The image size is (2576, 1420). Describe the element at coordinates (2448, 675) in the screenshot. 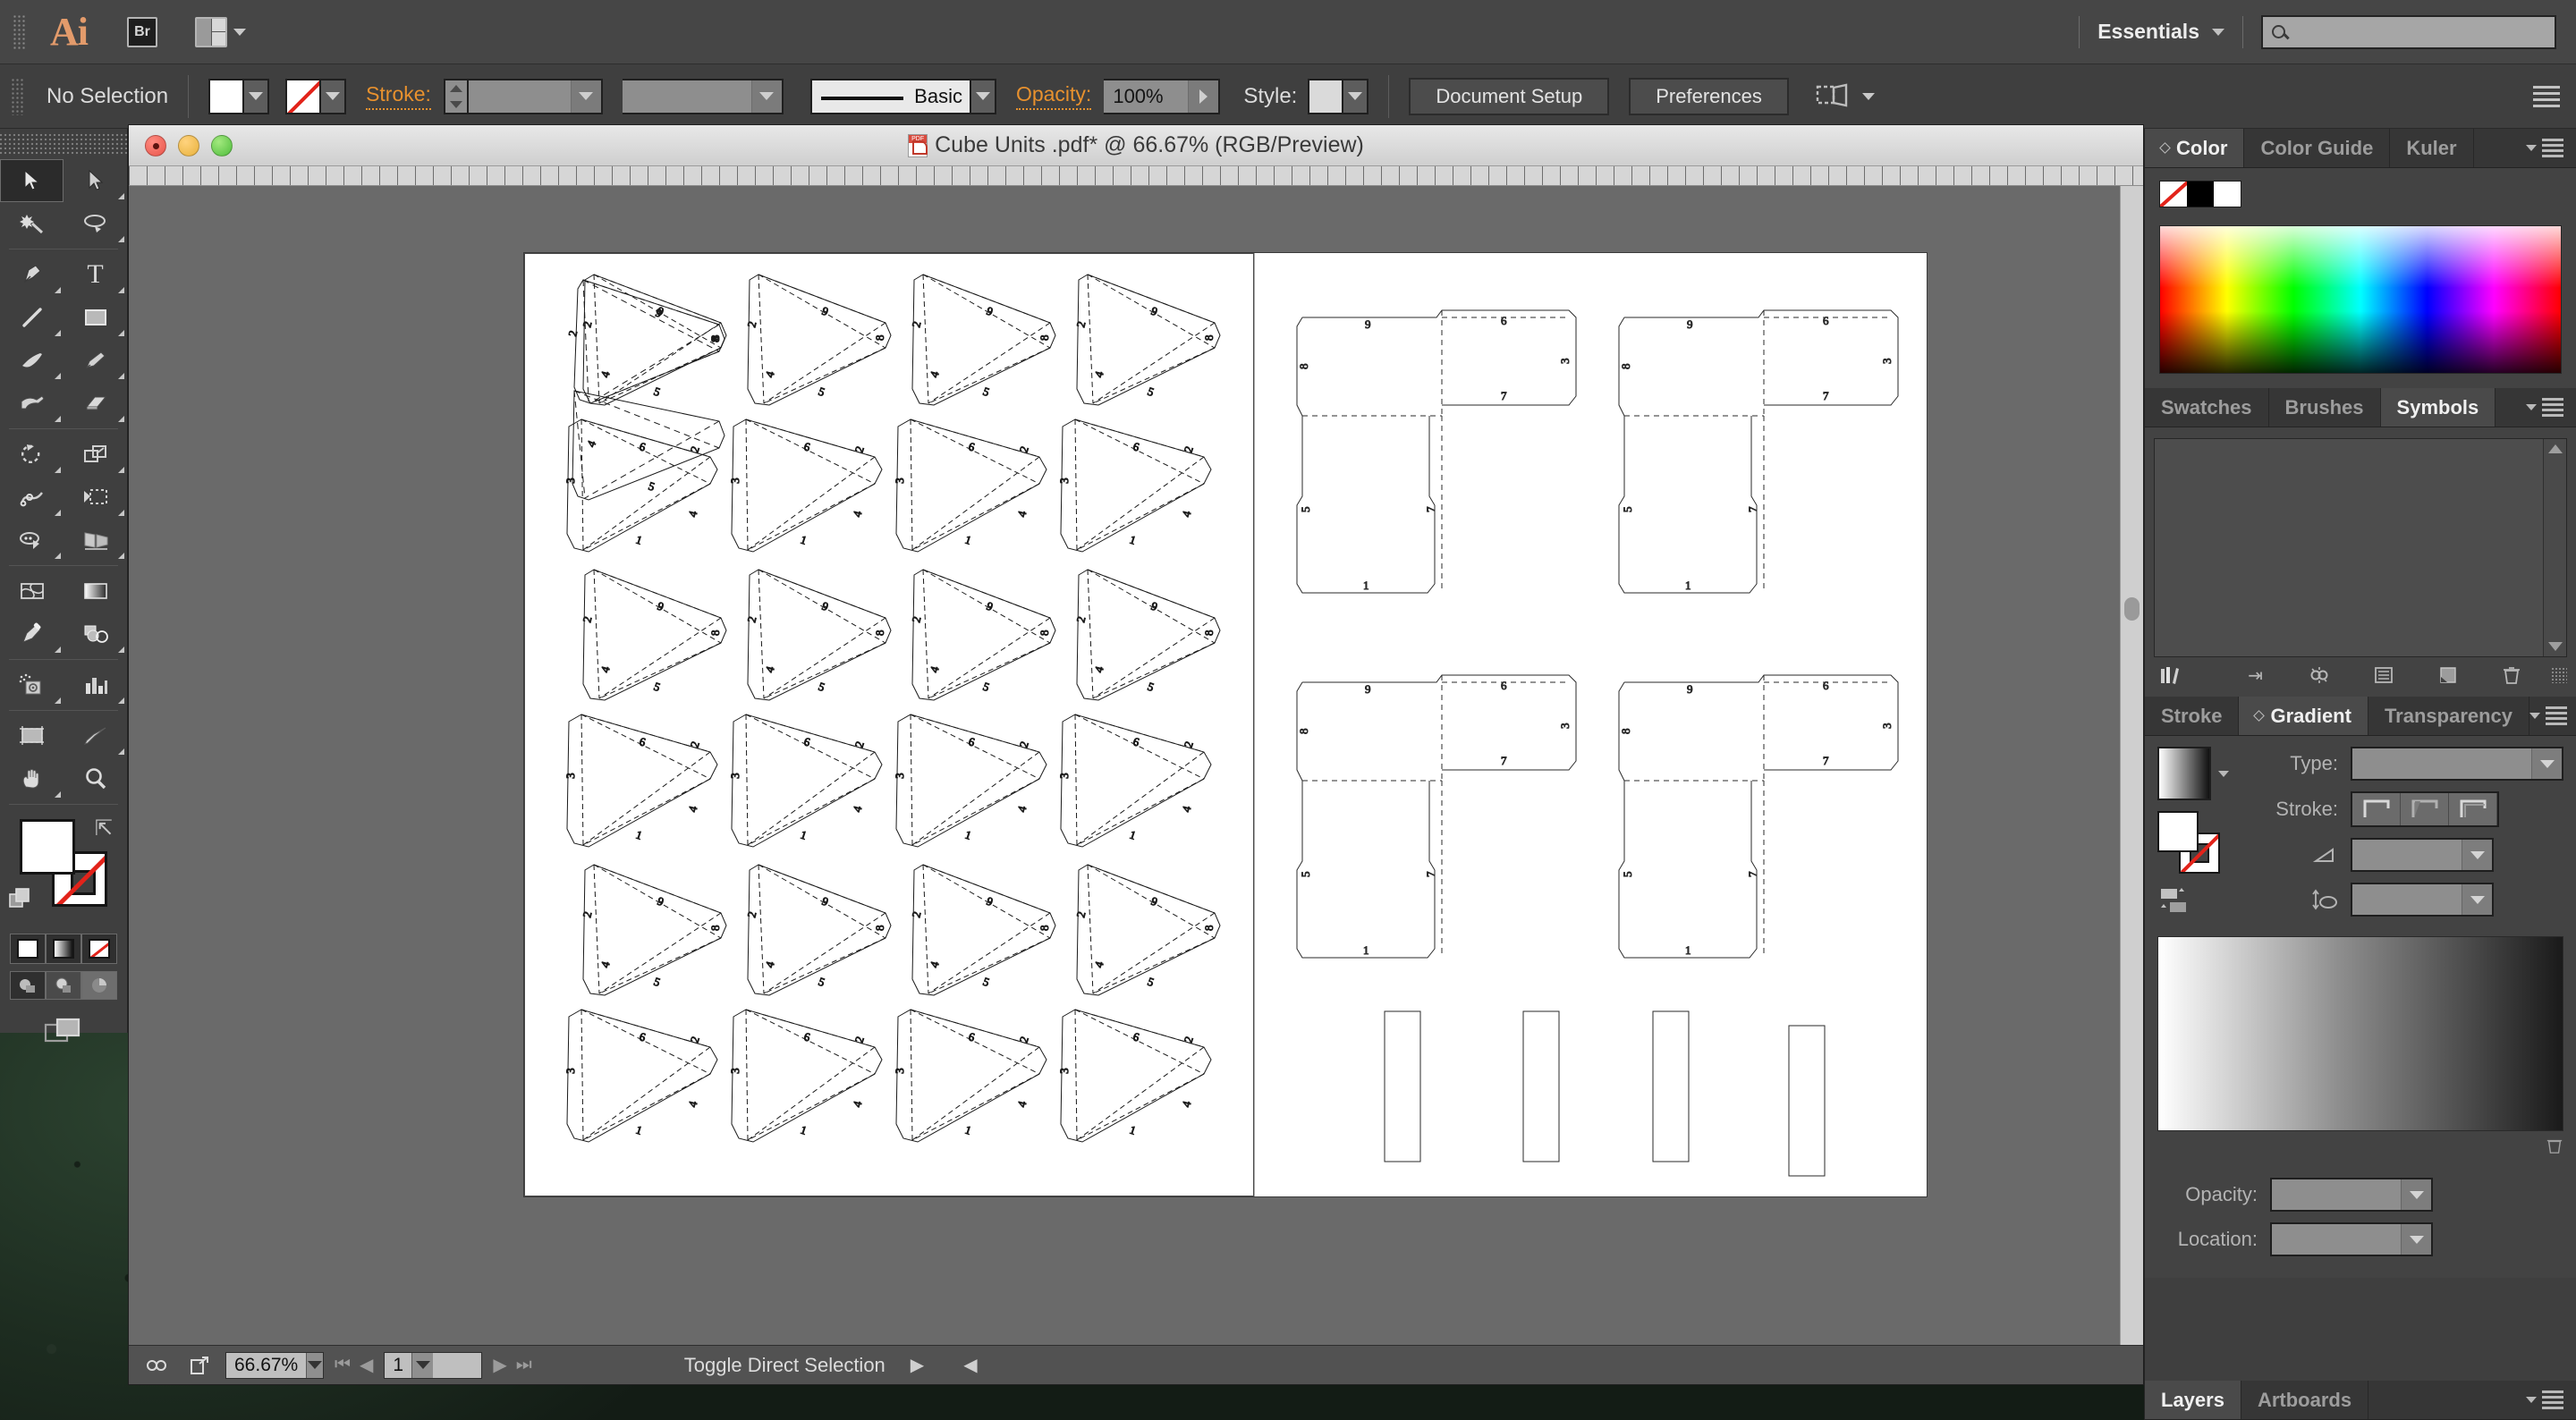

I see `new-symbol-icon` at that location.